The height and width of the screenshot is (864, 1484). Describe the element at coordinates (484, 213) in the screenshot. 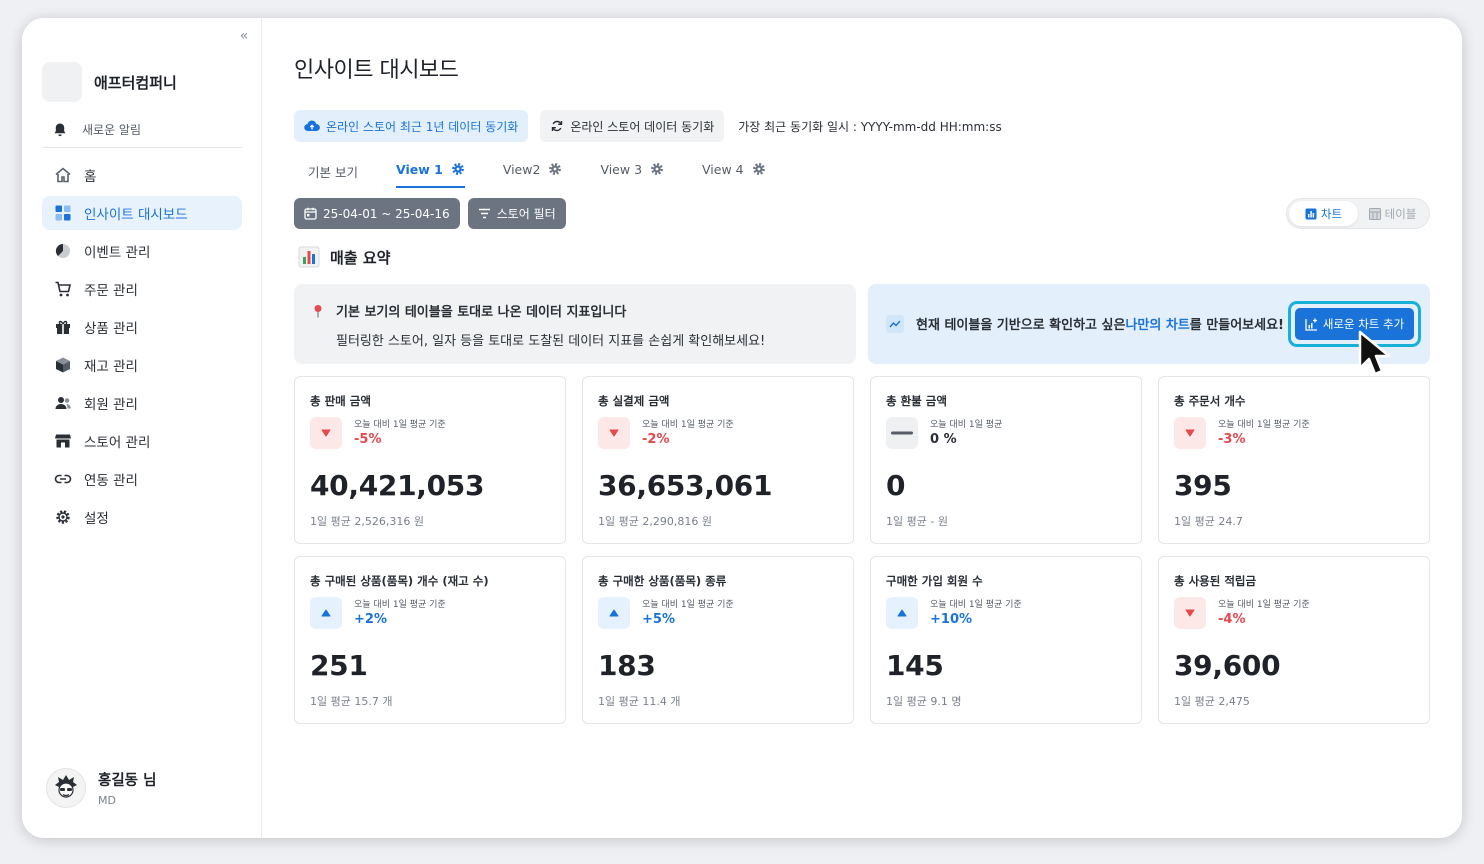

I see `filter-icon` at that location.